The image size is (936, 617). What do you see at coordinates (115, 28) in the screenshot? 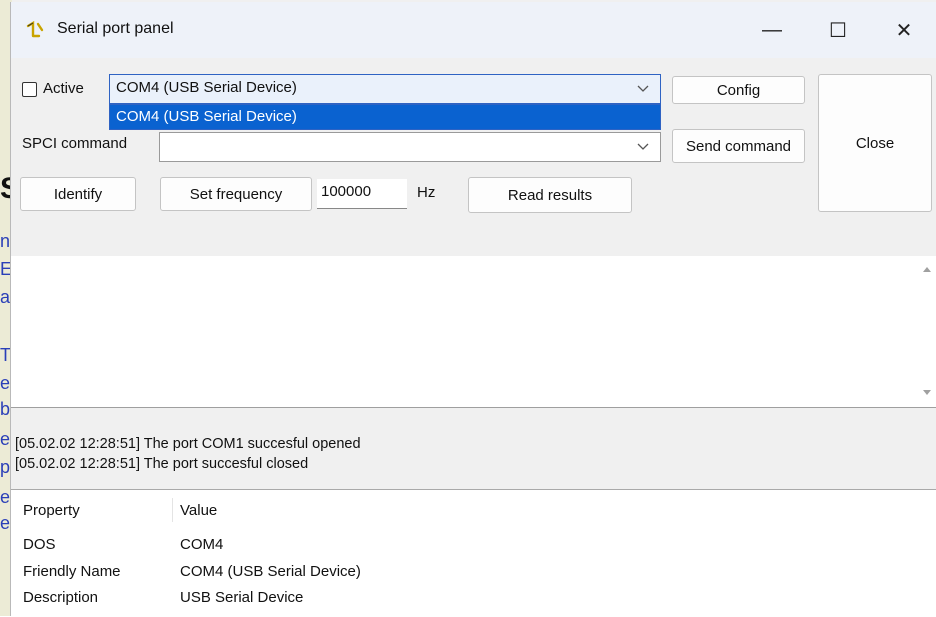
I see `window-title: Serial port panel` at bounding box center [115, 28].